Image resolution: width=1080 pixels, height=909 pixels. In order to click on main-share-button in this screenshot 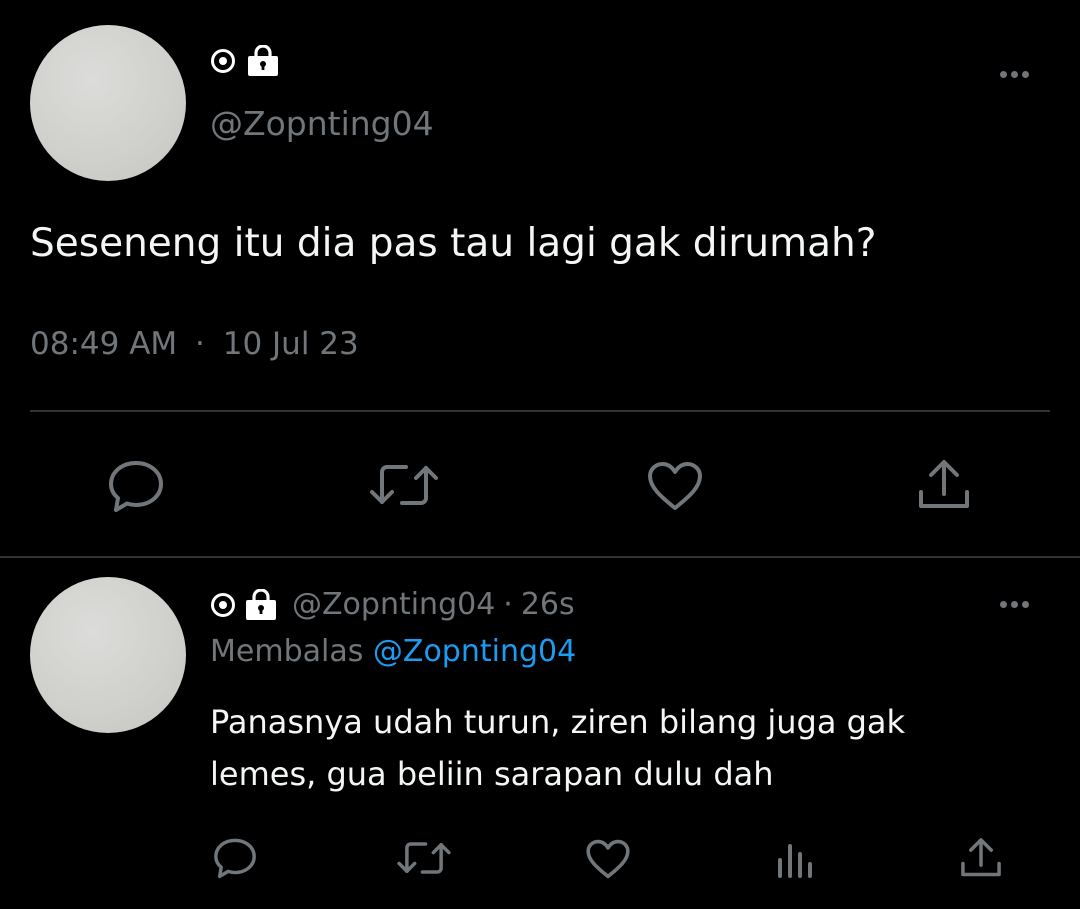, I will do `click(944, 485)`.